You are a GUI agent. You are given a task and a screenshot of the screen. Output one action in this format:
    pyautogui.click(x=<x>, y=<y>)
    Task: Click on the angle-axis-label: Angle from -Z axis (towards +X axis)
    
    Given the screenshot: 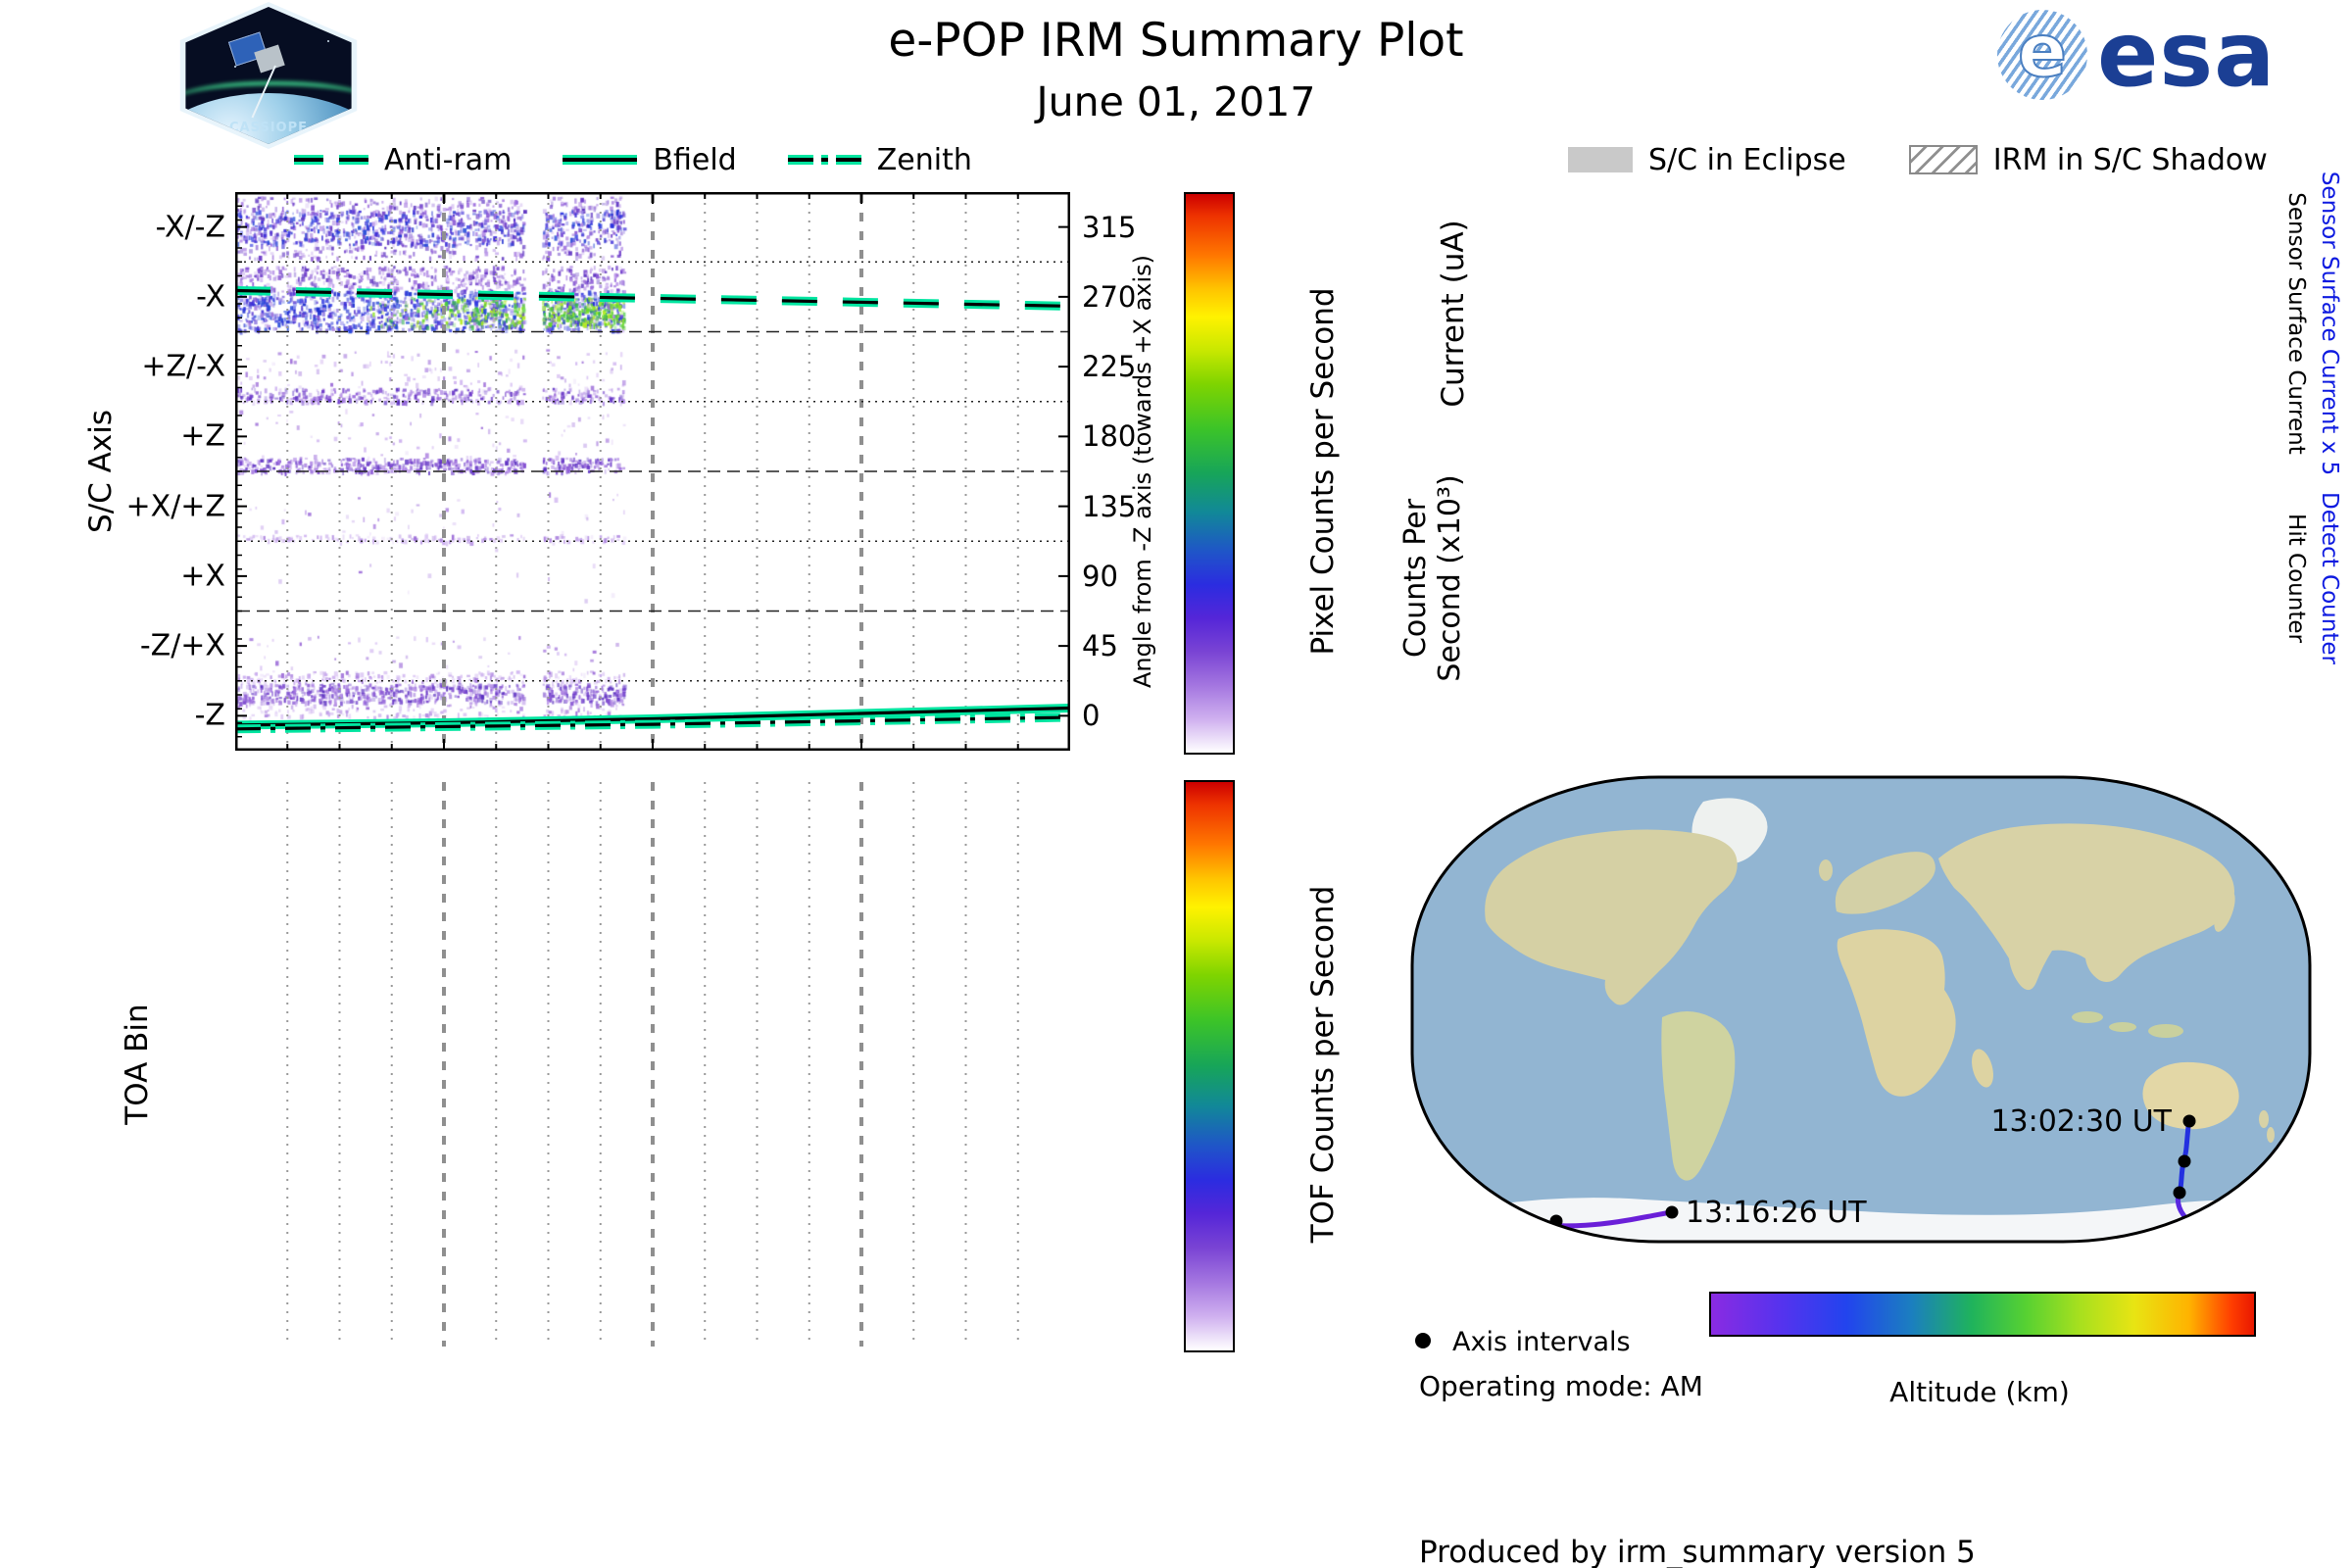 What is the action you would take?
    pyautogui.click(x=1142, y=471)
    